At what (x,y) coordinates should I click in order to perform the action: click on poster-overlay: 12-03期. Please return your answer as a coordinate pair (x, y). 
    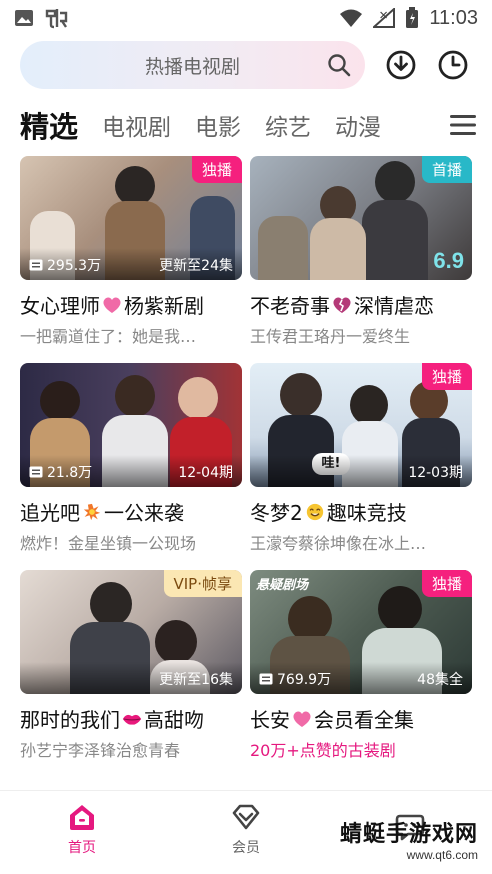
    Looking at the image, I should click on (361, 471).